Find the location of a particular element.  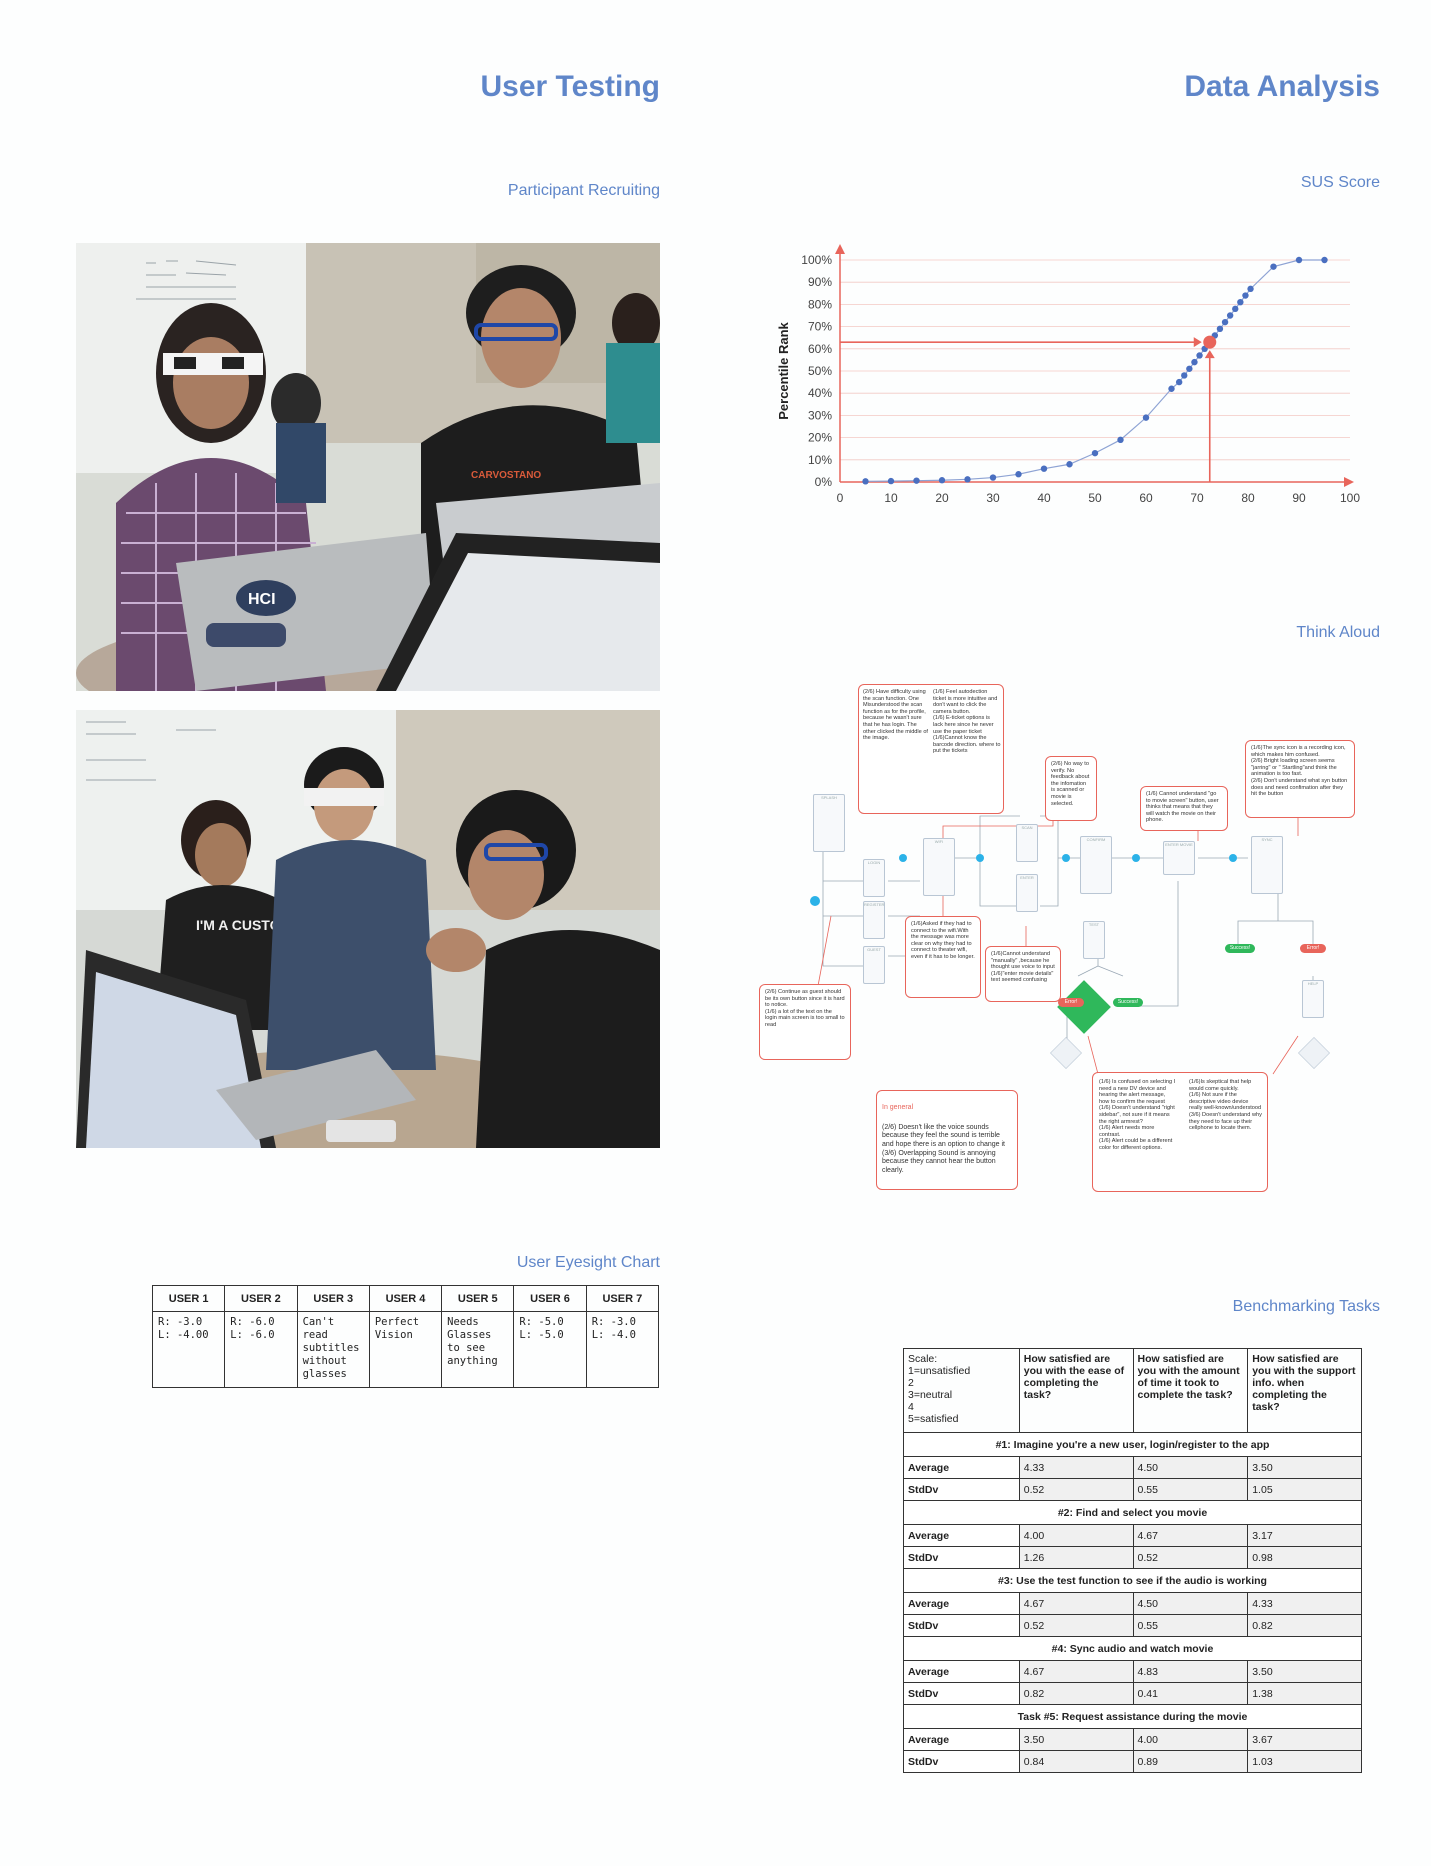

stddev-row: StdDv 0.82 0.41 1.38 is located at coordinates (1132, 1693).